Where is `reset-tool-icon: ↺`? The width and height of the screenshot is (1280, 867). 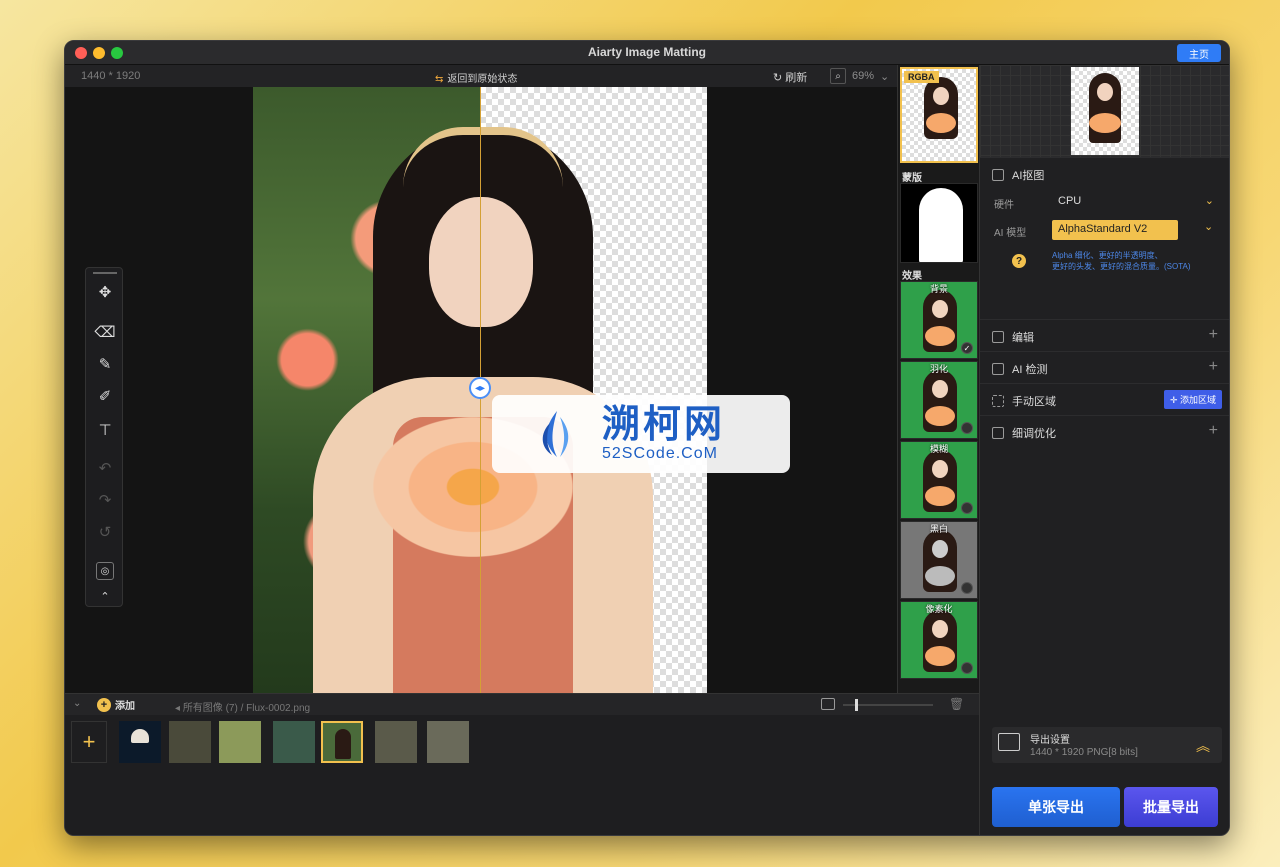
reset-tool-icon: ↺ is located at coordinates (105, 532).